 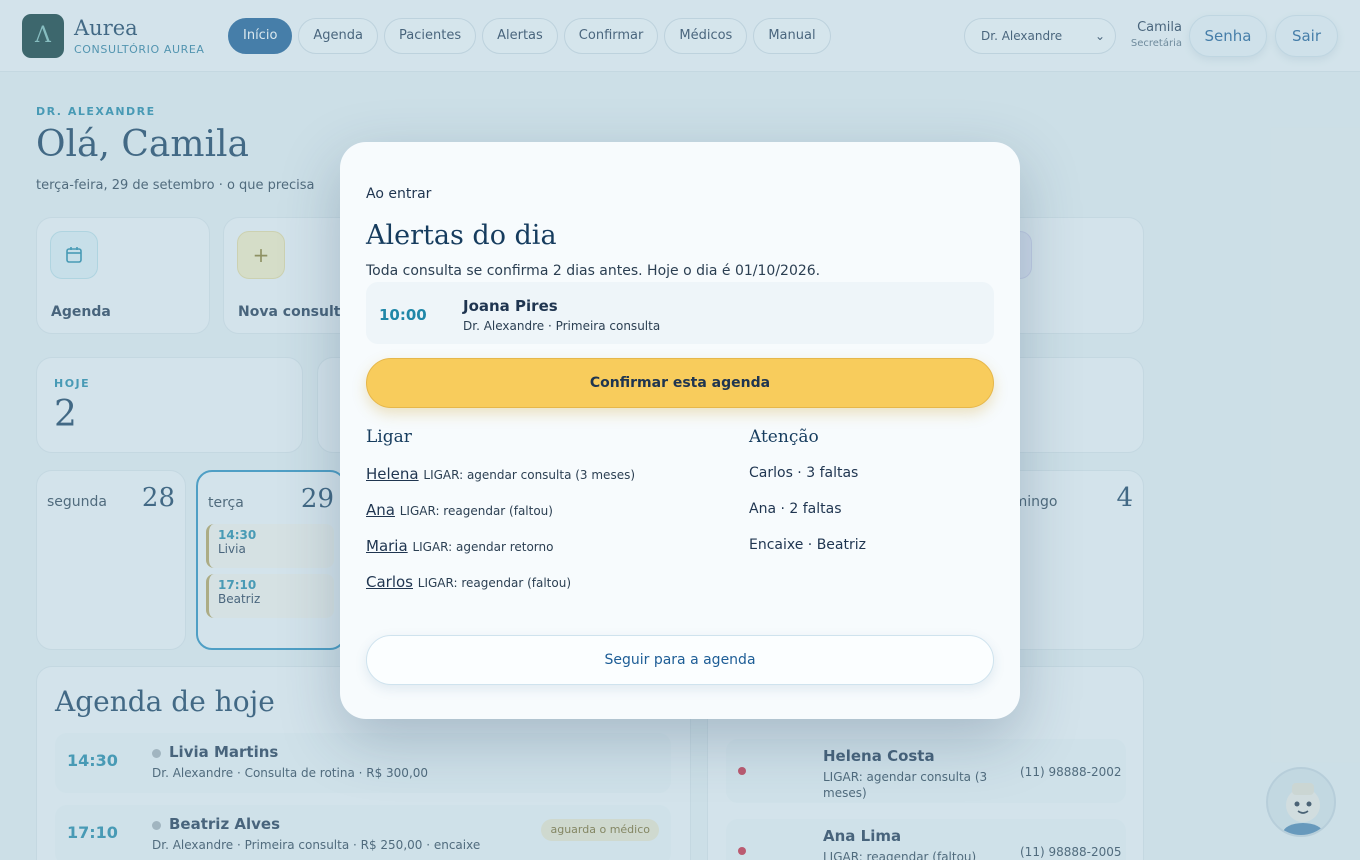 I want to click on call-patient-link: Maria, so click(x=387, y=546).